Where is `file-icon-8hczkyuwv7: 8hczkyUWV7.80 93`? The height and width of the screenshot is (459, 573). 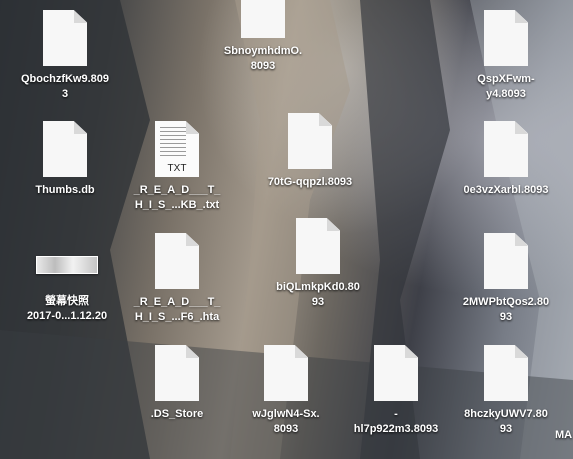
file-icon-8hczkyuwv7: 8hczkyUWV7.80 93 is located at coordinates (506, 391).